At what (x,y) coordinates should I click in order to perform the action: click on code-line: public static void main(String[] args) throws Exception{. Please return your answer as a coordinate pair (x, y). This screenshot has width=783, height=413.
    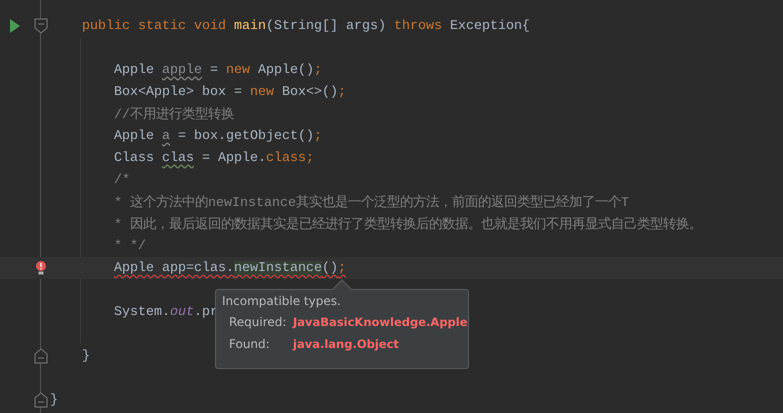
    Looking at the image, I should click on (305, 26).